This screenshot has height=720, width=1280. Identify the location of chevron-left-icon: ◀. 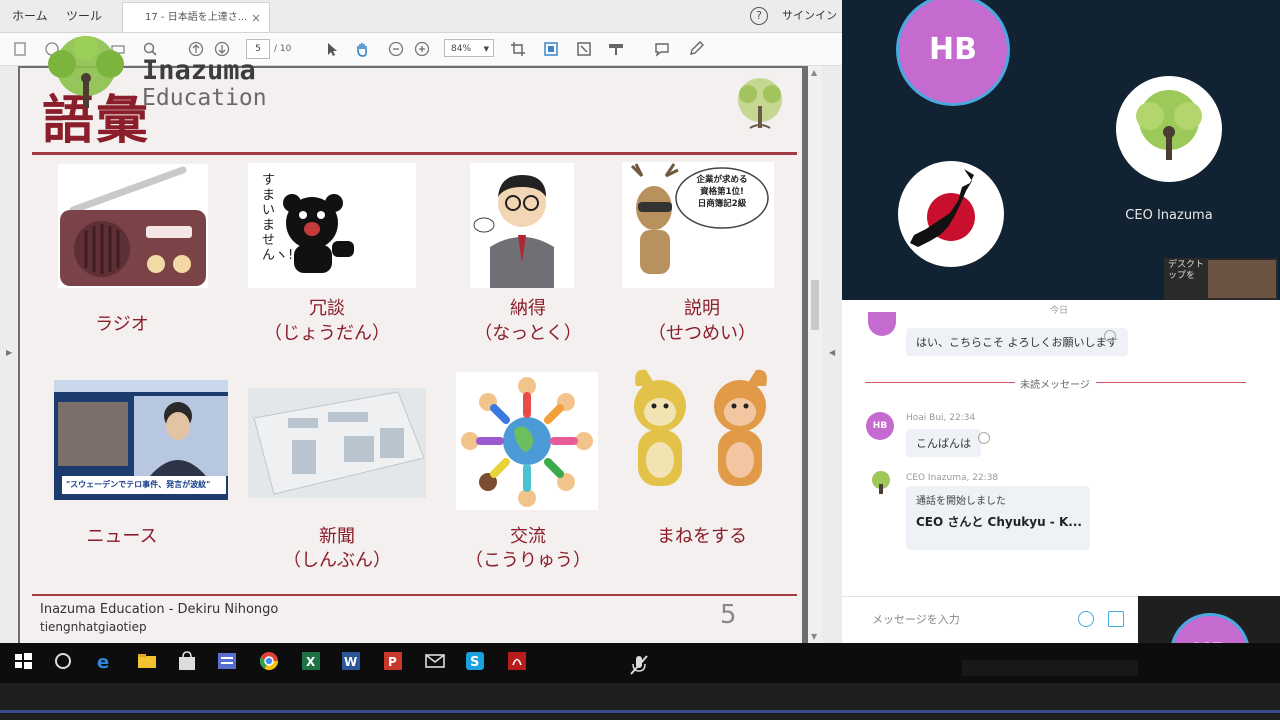
(832, 352).